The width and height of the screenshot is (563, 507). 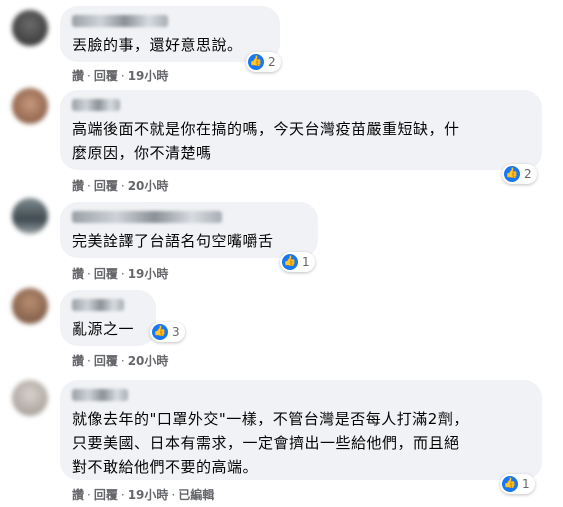 I want to click on comment-text: 亂源之一, so click(x=103, y=329).